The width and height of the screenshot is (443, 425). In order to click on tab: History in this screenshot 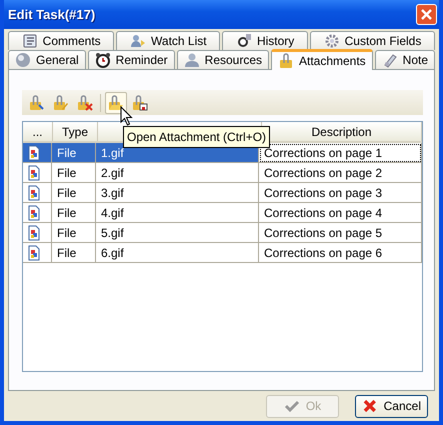, I will do `click(265, 40)`.